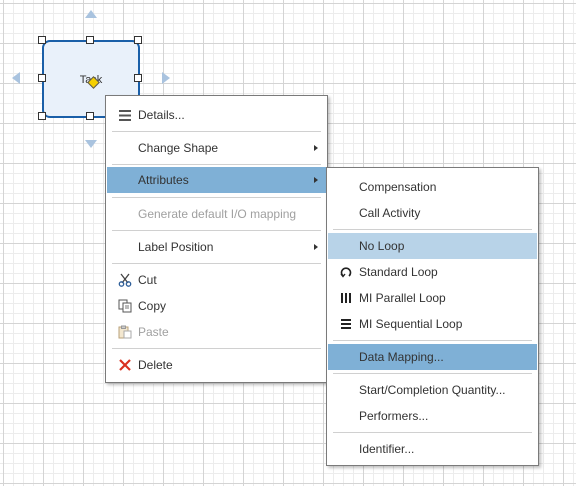 The height and width of the screenshot is (486, 576). Describe the element at coordinates (346, 324) in the screenshot. I see `sequential-bars-icon` at that location.